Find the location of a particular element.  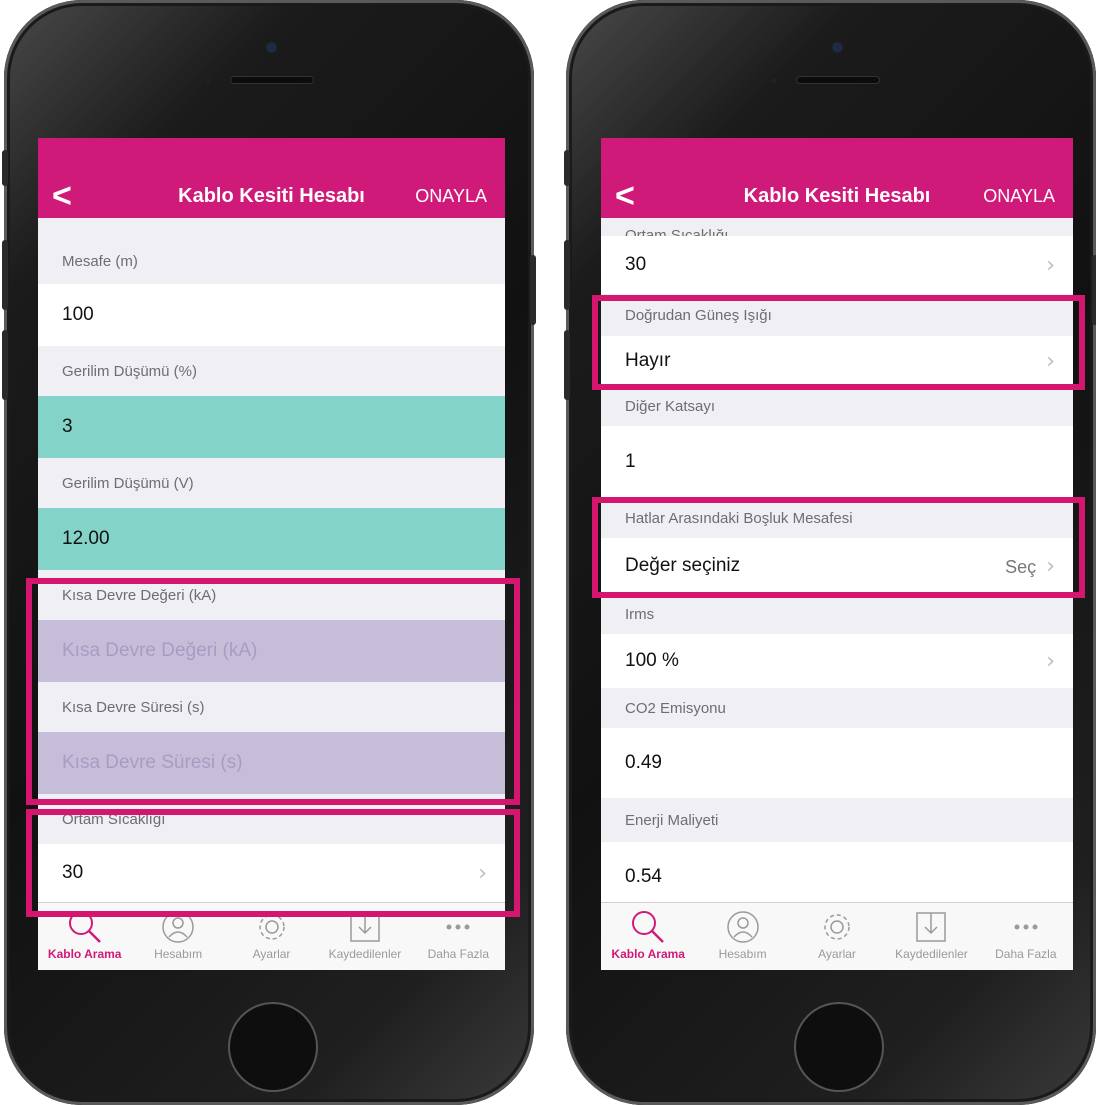

gunes-value: Hayır is located at coordinates (648, 360).